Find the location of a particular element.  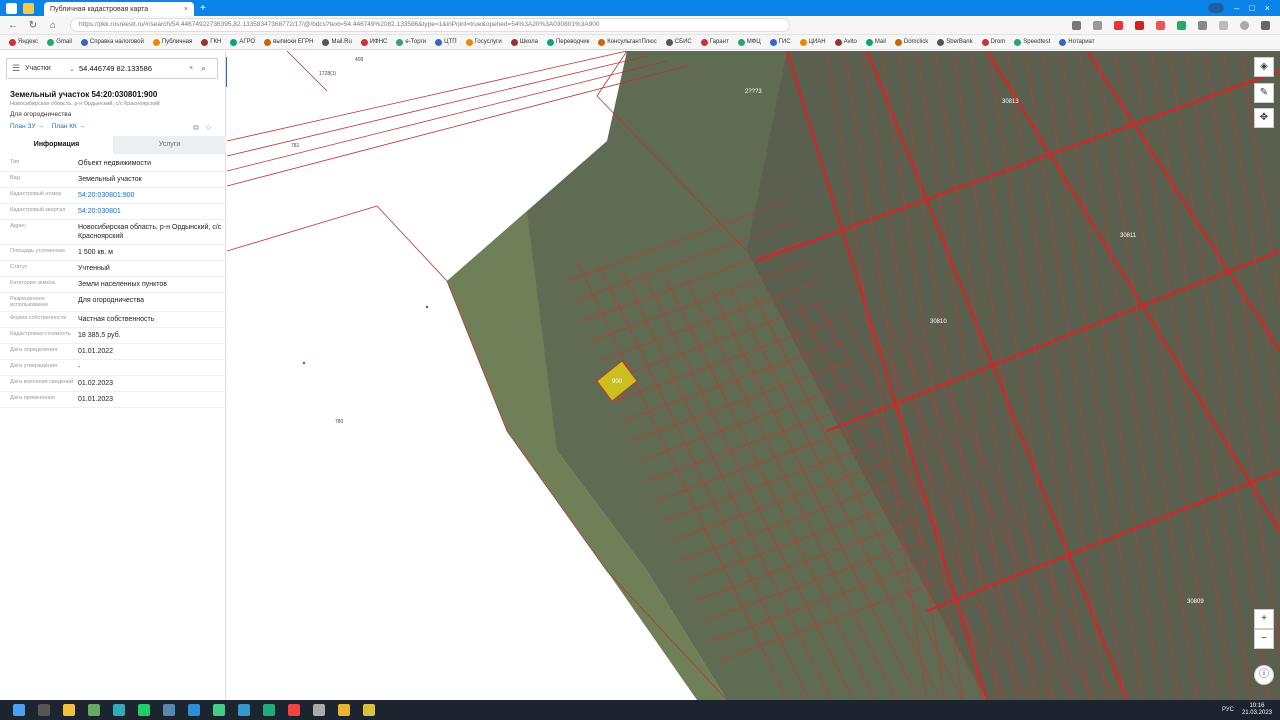

profile-badge is located at coordinates (1216, 8).